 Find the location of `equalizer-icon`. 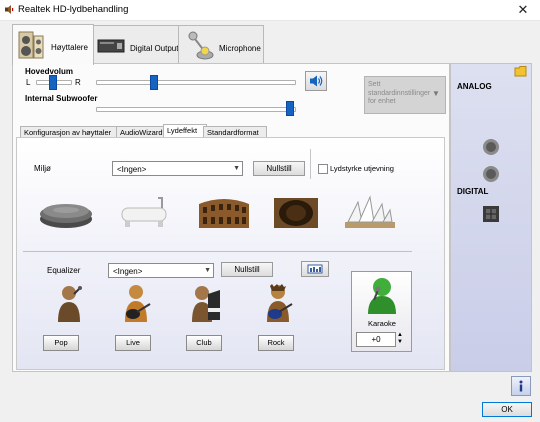

equalizer-icon is located at coordinates (315, 269).